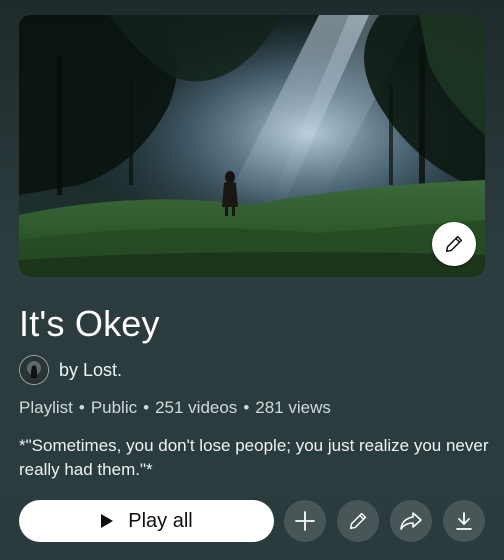  I want to click on share-arrow-icon, so click(411, 521).